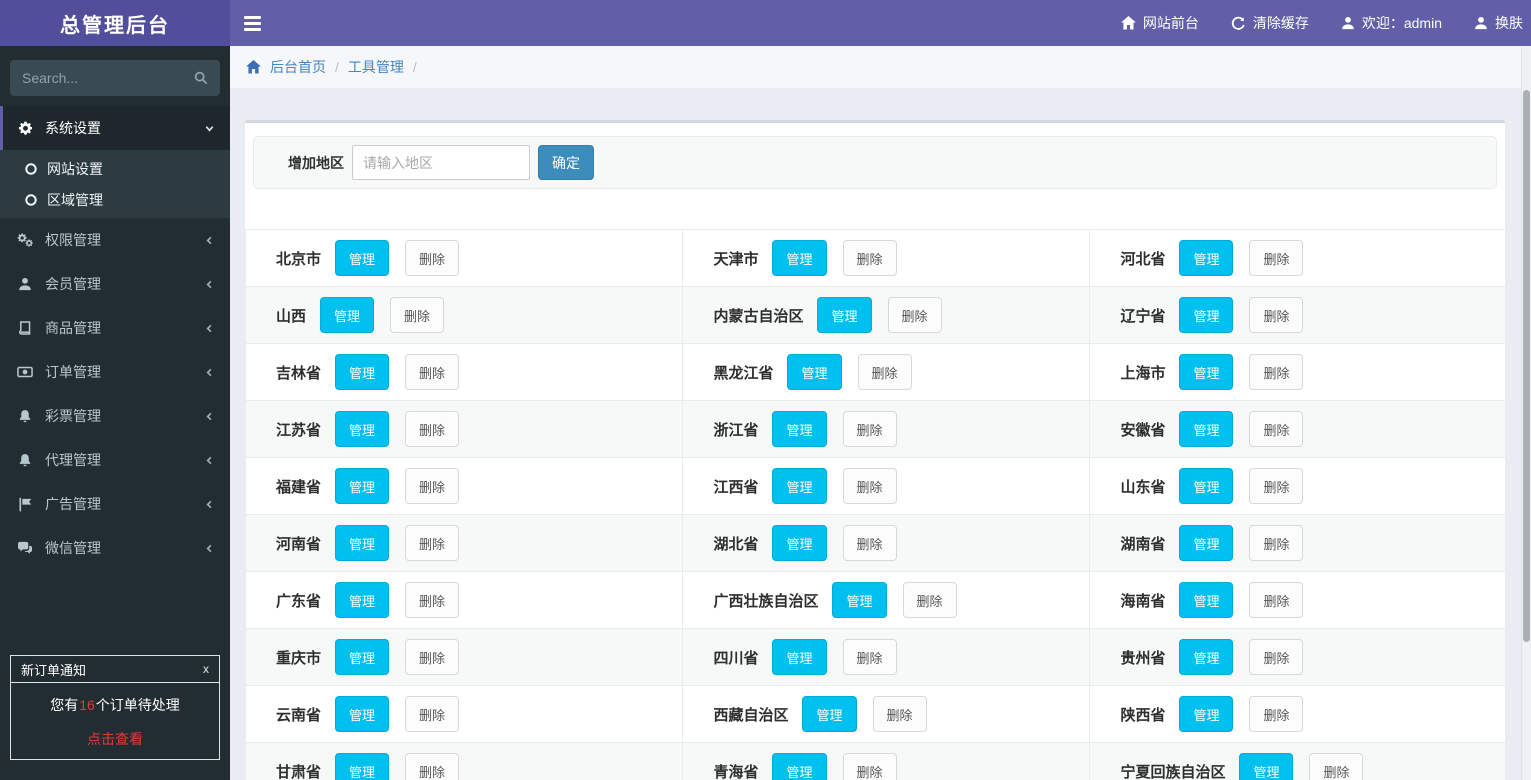  What do you see at coordinates (115, 328) in the screenshot?
I see `sidebar-item-goods: 商品管理` at bounding box center [115, 328].